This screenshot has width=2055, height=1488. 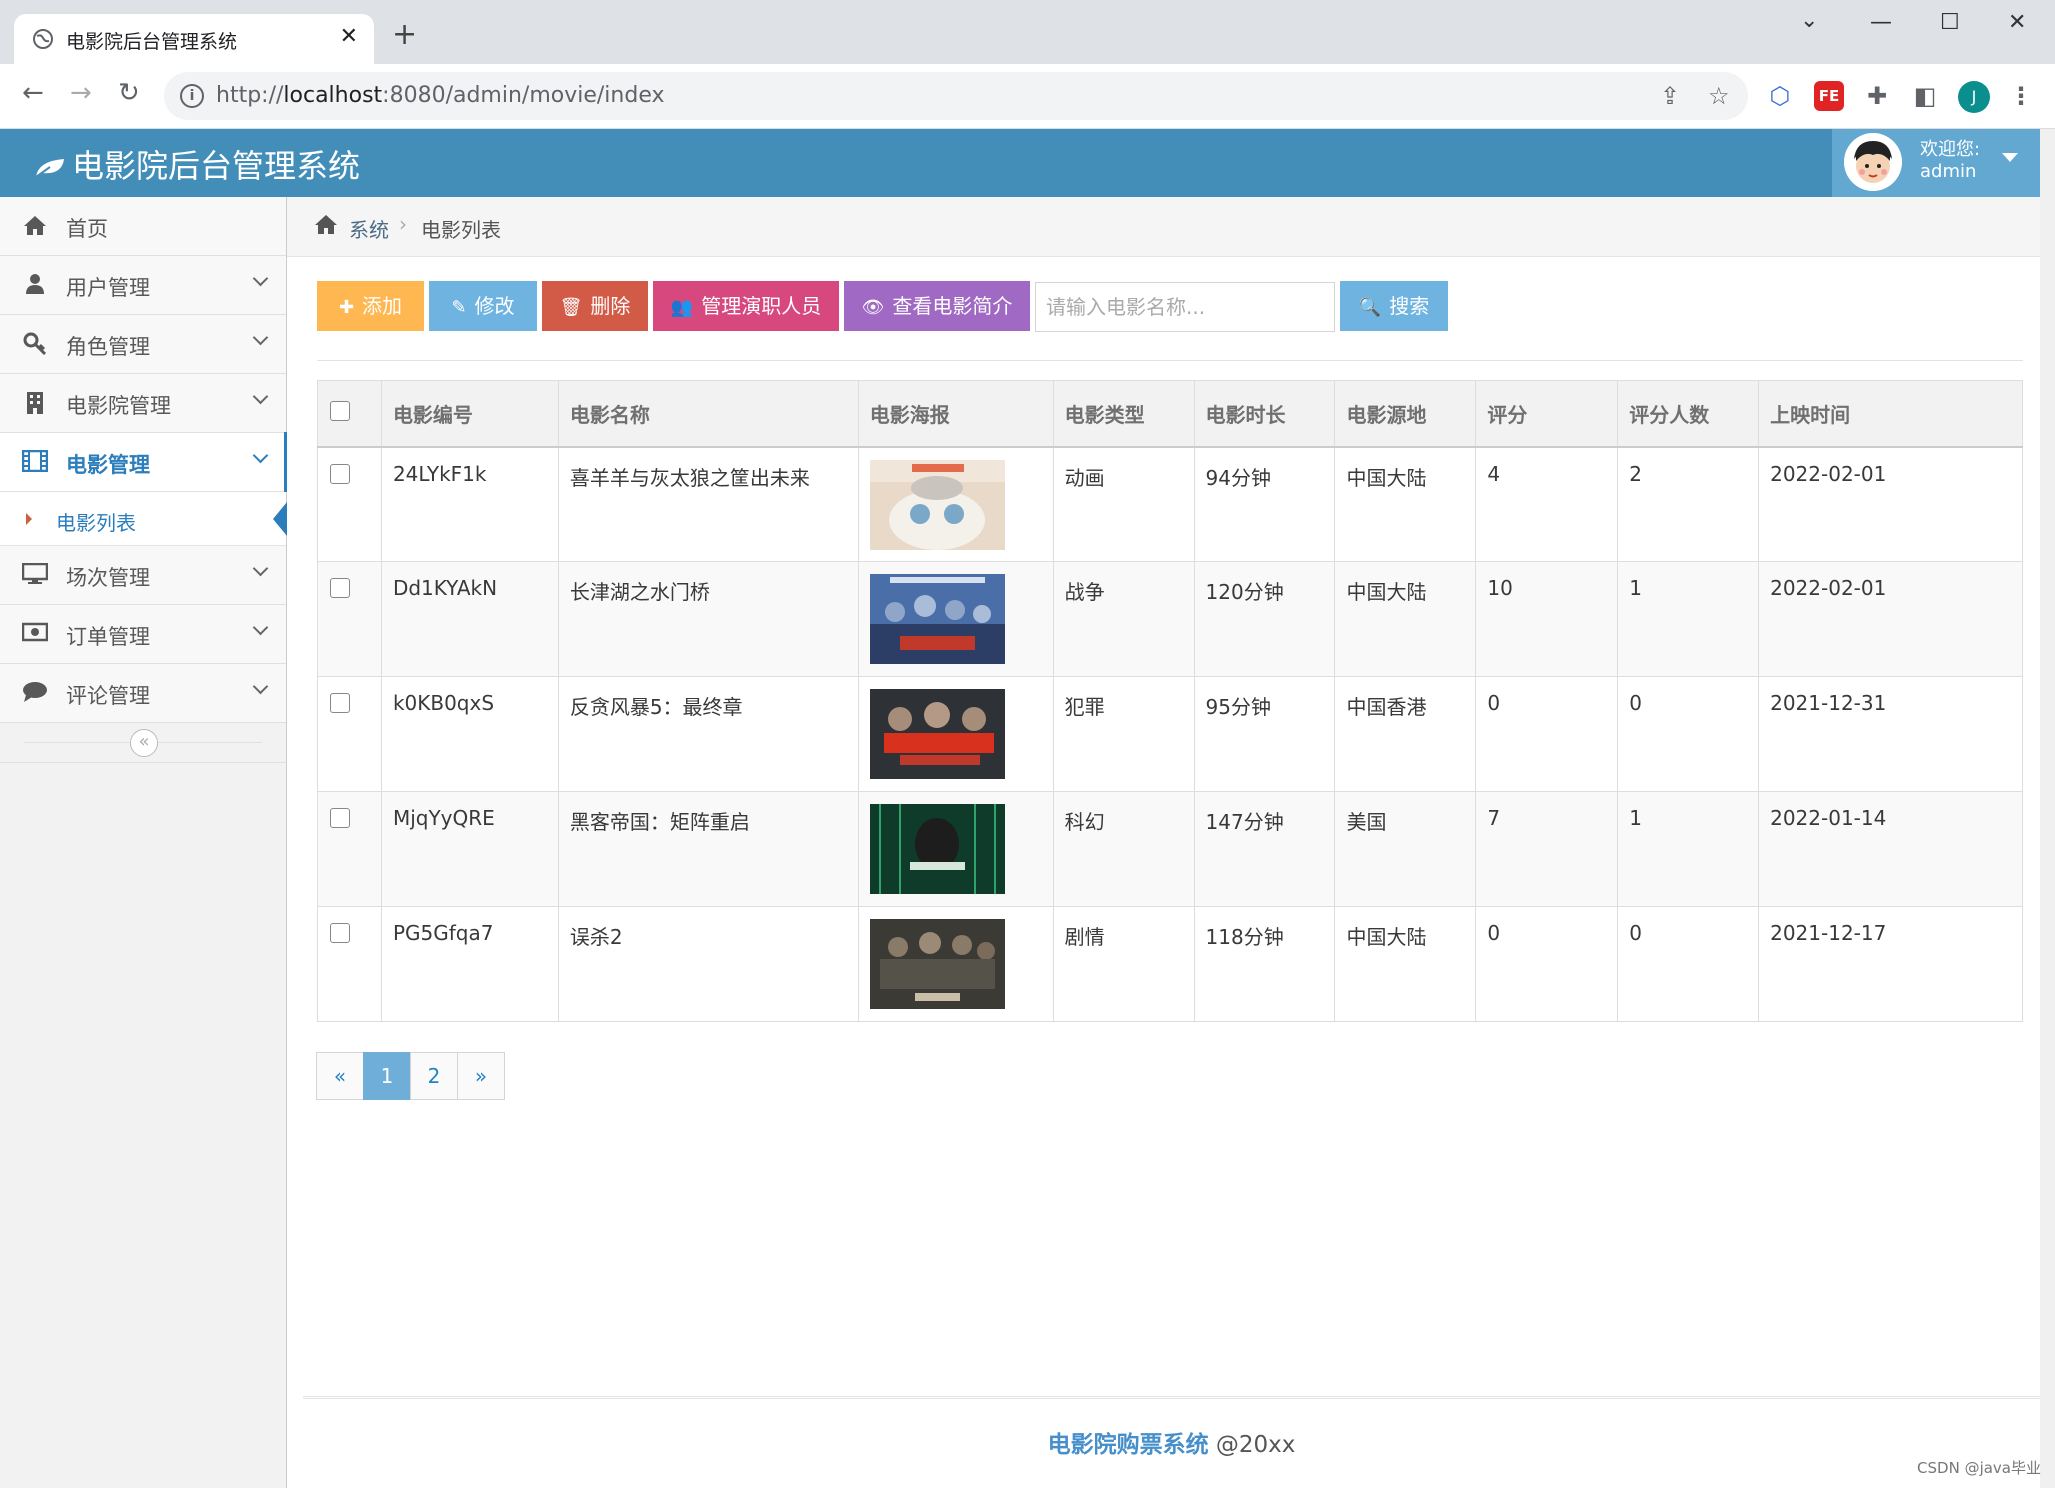 I want to click on select-all-cell, so click(x=349, y=414).